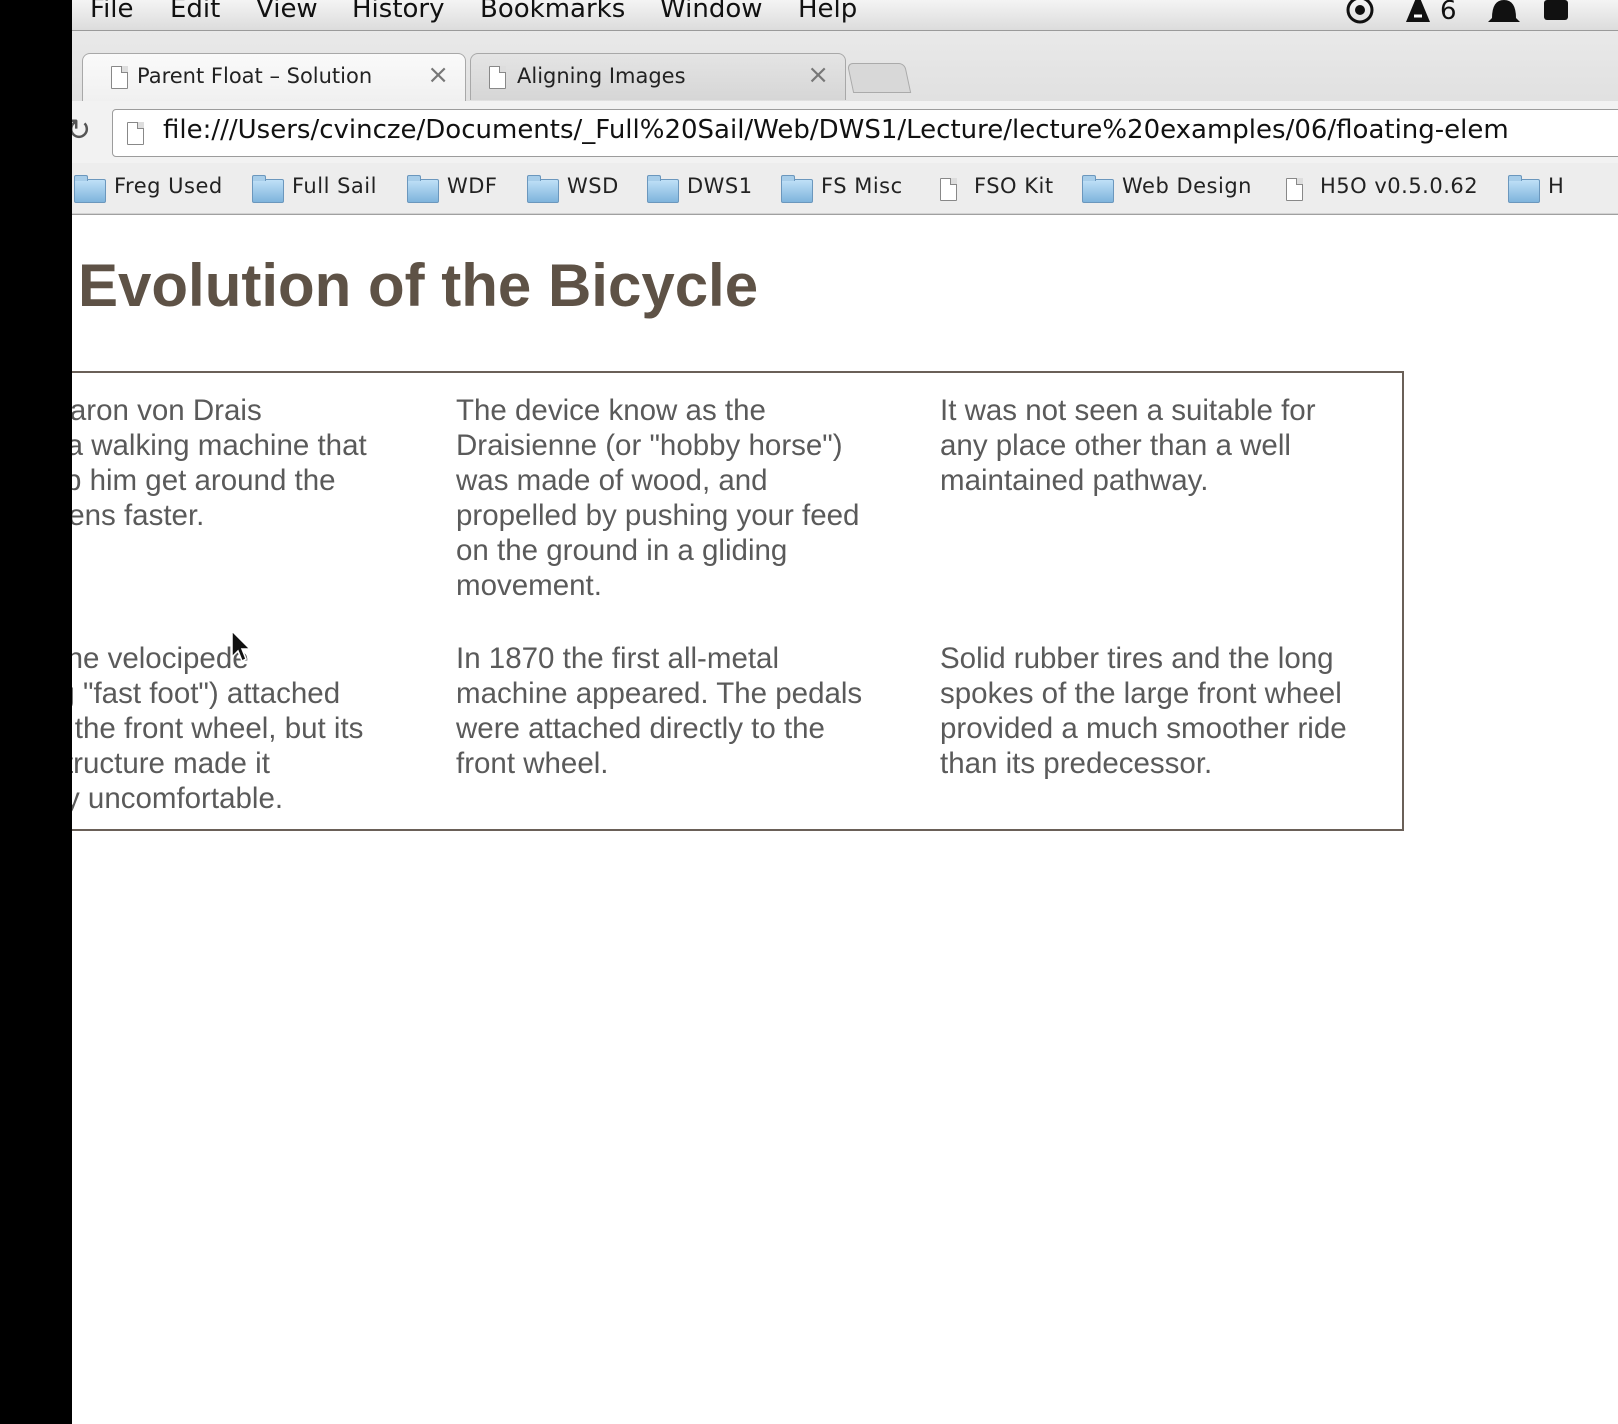  I want to click on bookmark-label: Freg Used, so click(168, 186).